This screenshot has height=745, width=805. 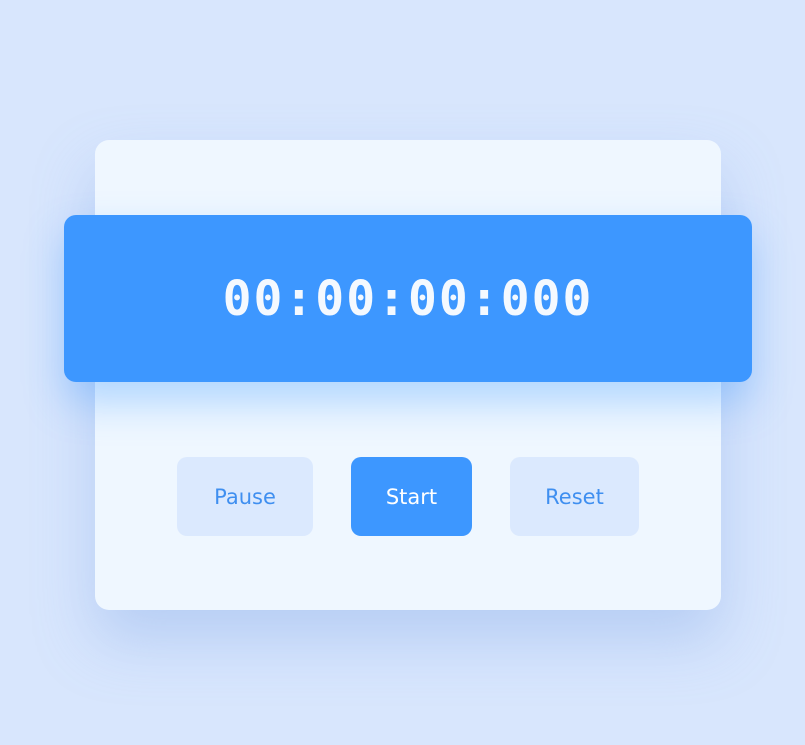 What do you see at coordinates (574, 496) in the screenshot?
I see `reset-button: Reset` at bounding box center [574, 496].